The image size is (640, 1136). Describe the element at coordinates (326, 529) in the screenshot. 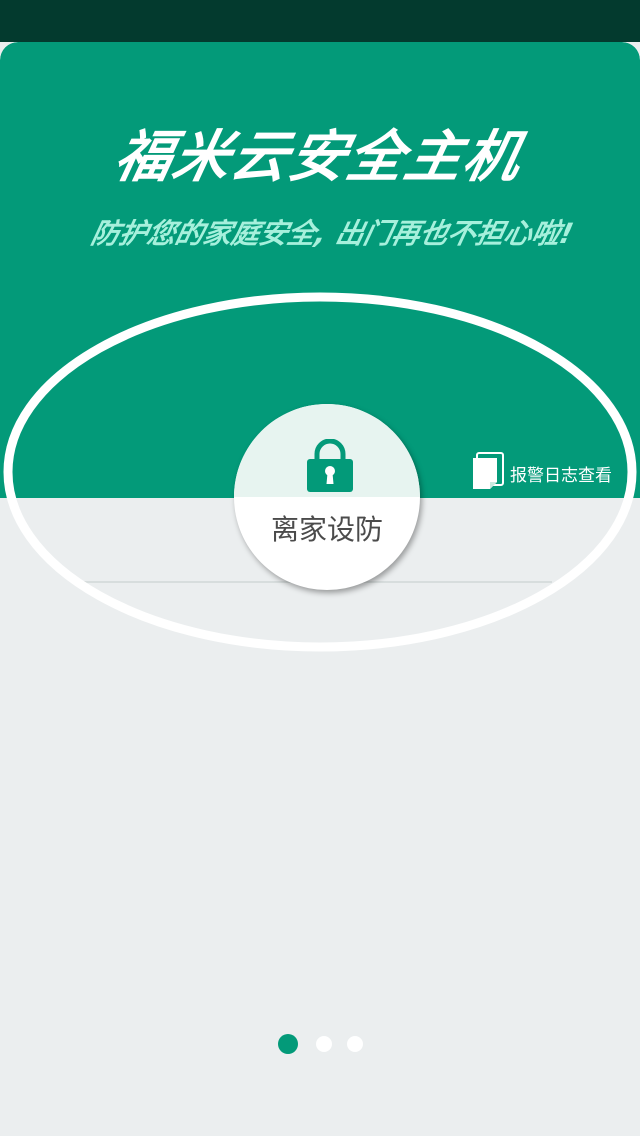

I see `arm-button-label: 离家设防` at that location.